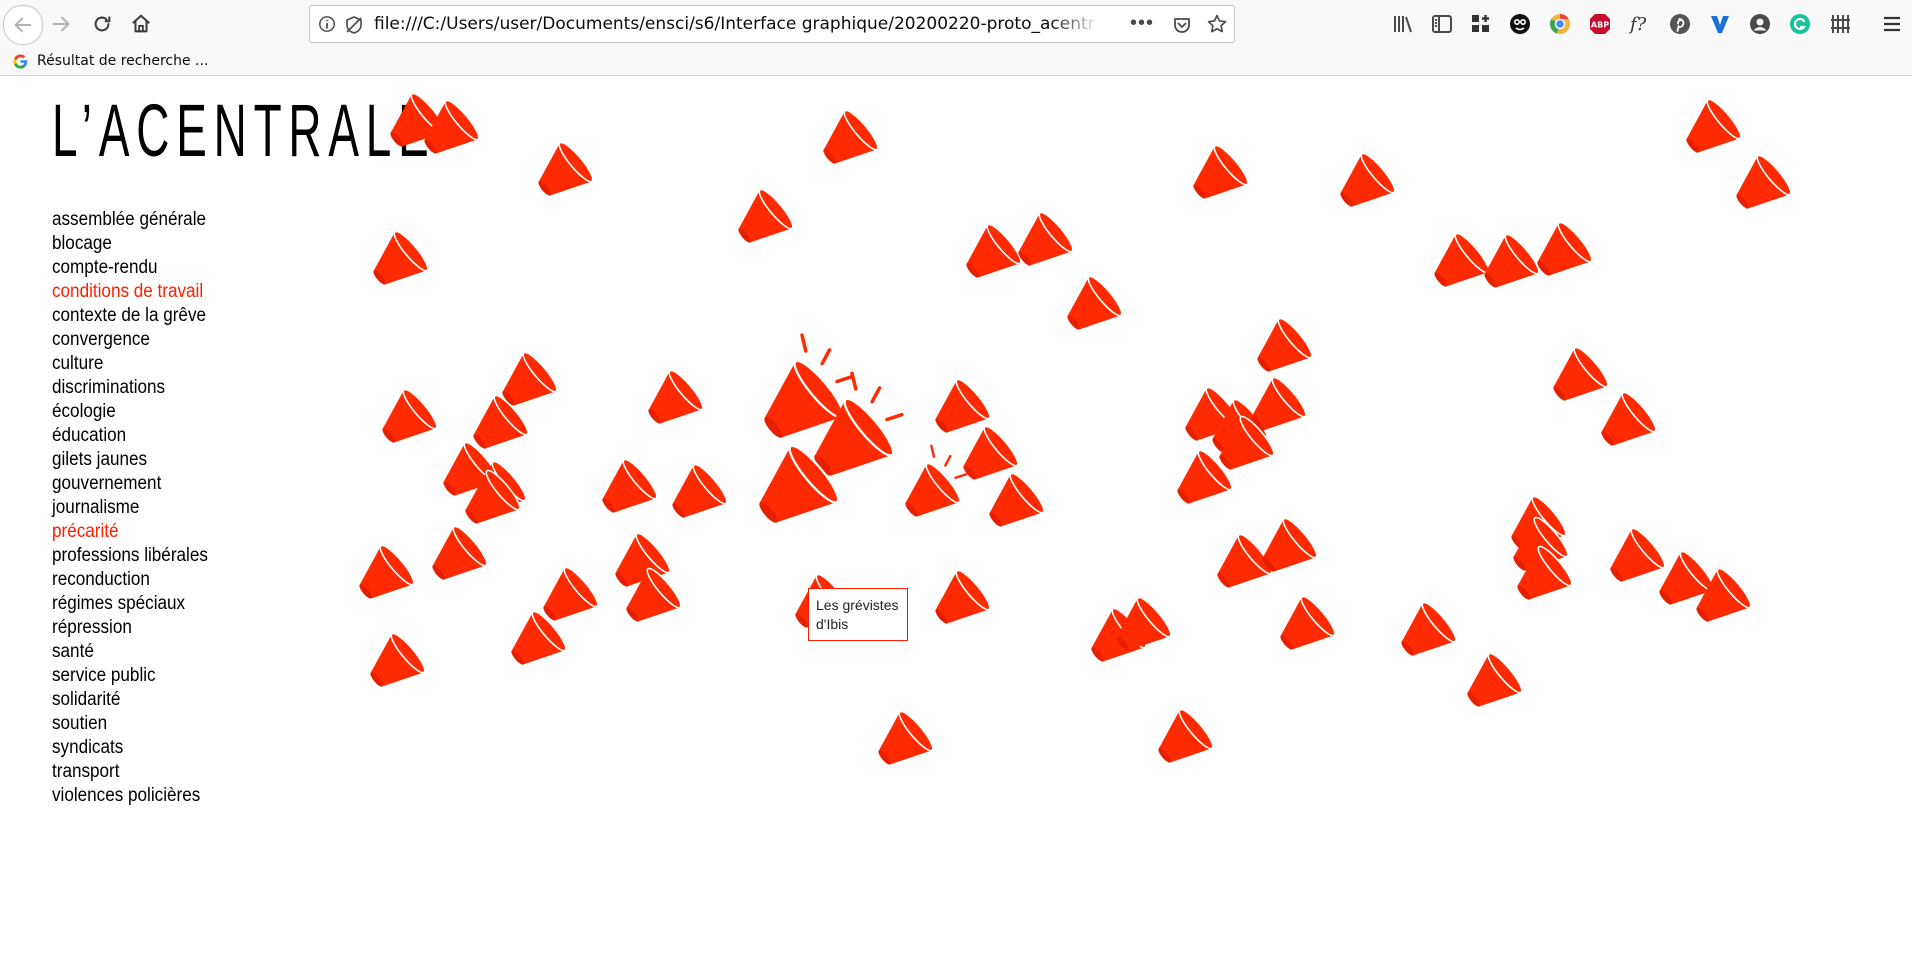  I want to click on forward-button, so click(61, 24).